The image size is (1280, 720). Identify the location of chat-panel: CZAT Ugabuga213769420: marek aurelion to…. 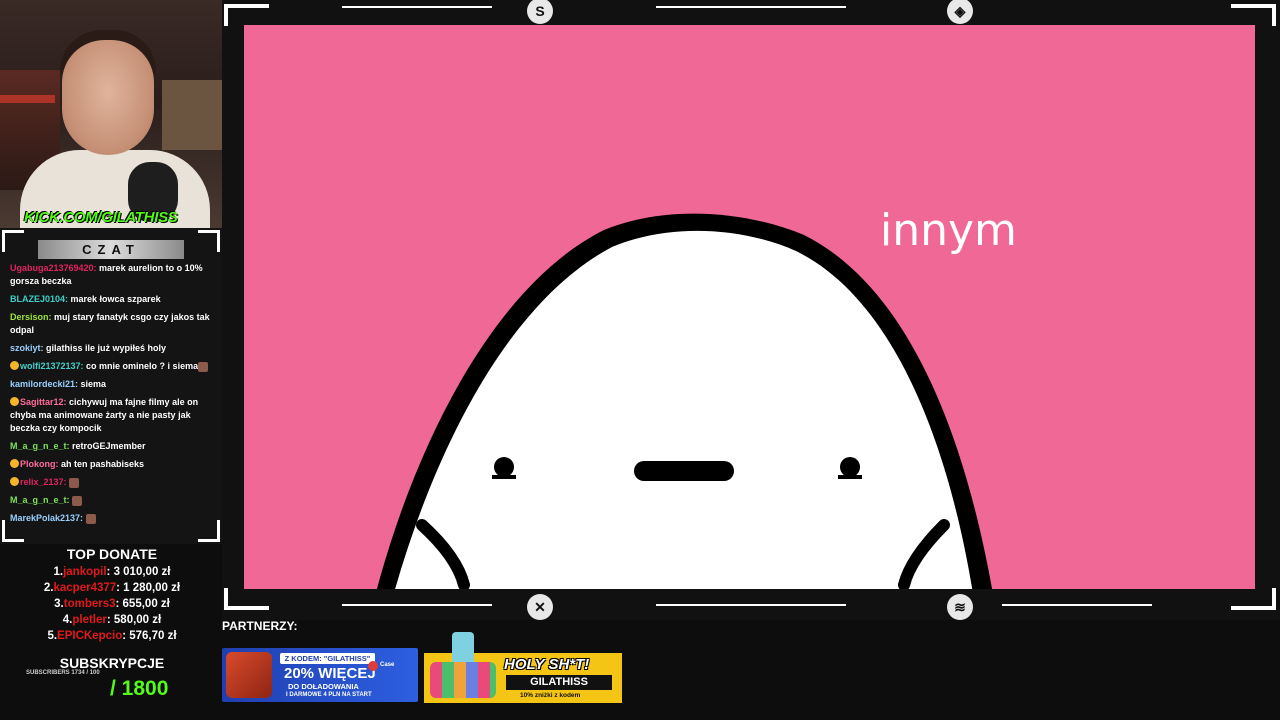
(111, 386).